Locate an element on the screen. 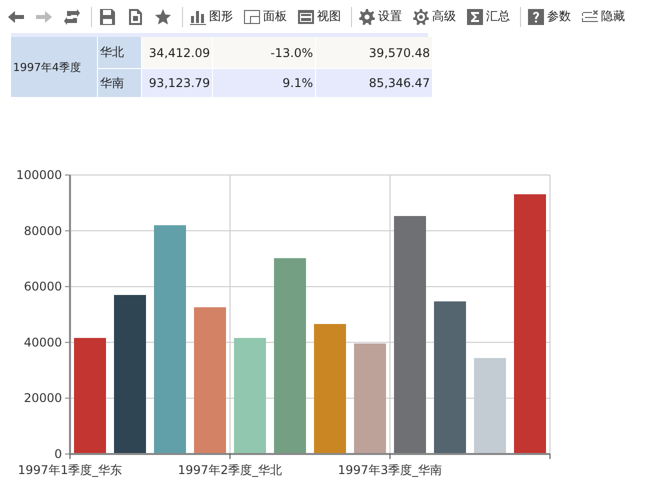 The image size is (672, 491). window-icon is located at coordinates (306, 17).